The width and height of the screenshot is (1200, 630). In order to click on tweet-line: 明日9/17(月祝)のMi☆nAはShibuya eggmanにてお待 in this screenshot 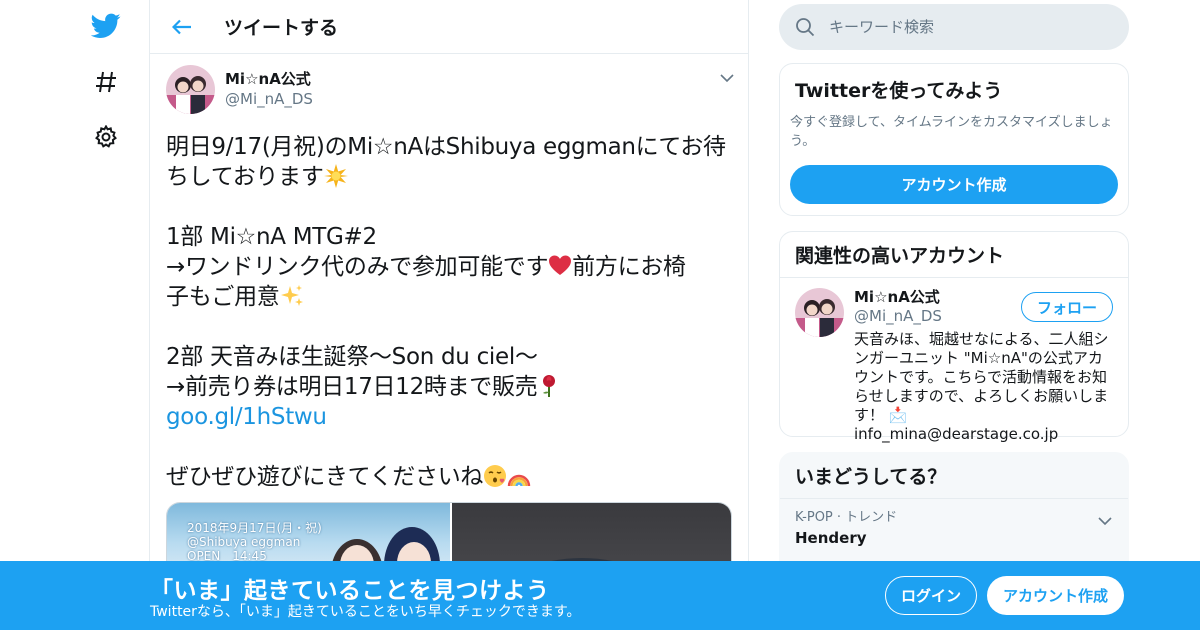, I will do `click(446, 147)`.